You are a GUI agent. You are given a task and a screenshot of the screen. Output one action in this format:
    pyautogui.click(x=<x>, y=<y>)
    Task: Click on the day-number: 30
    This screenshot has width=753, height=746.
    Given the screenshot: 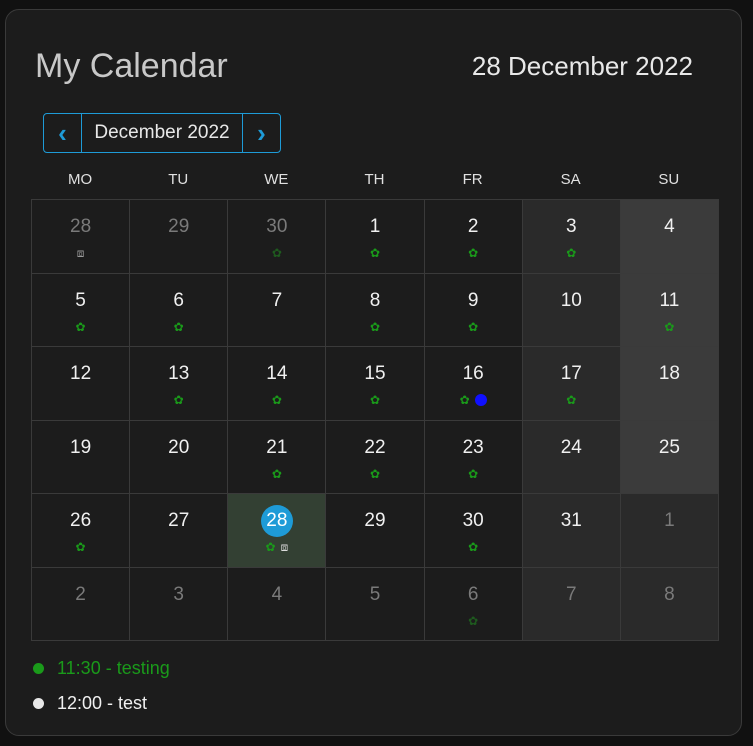 What is the action you would take?
    pyautogui.click(x=473, y=520)
    